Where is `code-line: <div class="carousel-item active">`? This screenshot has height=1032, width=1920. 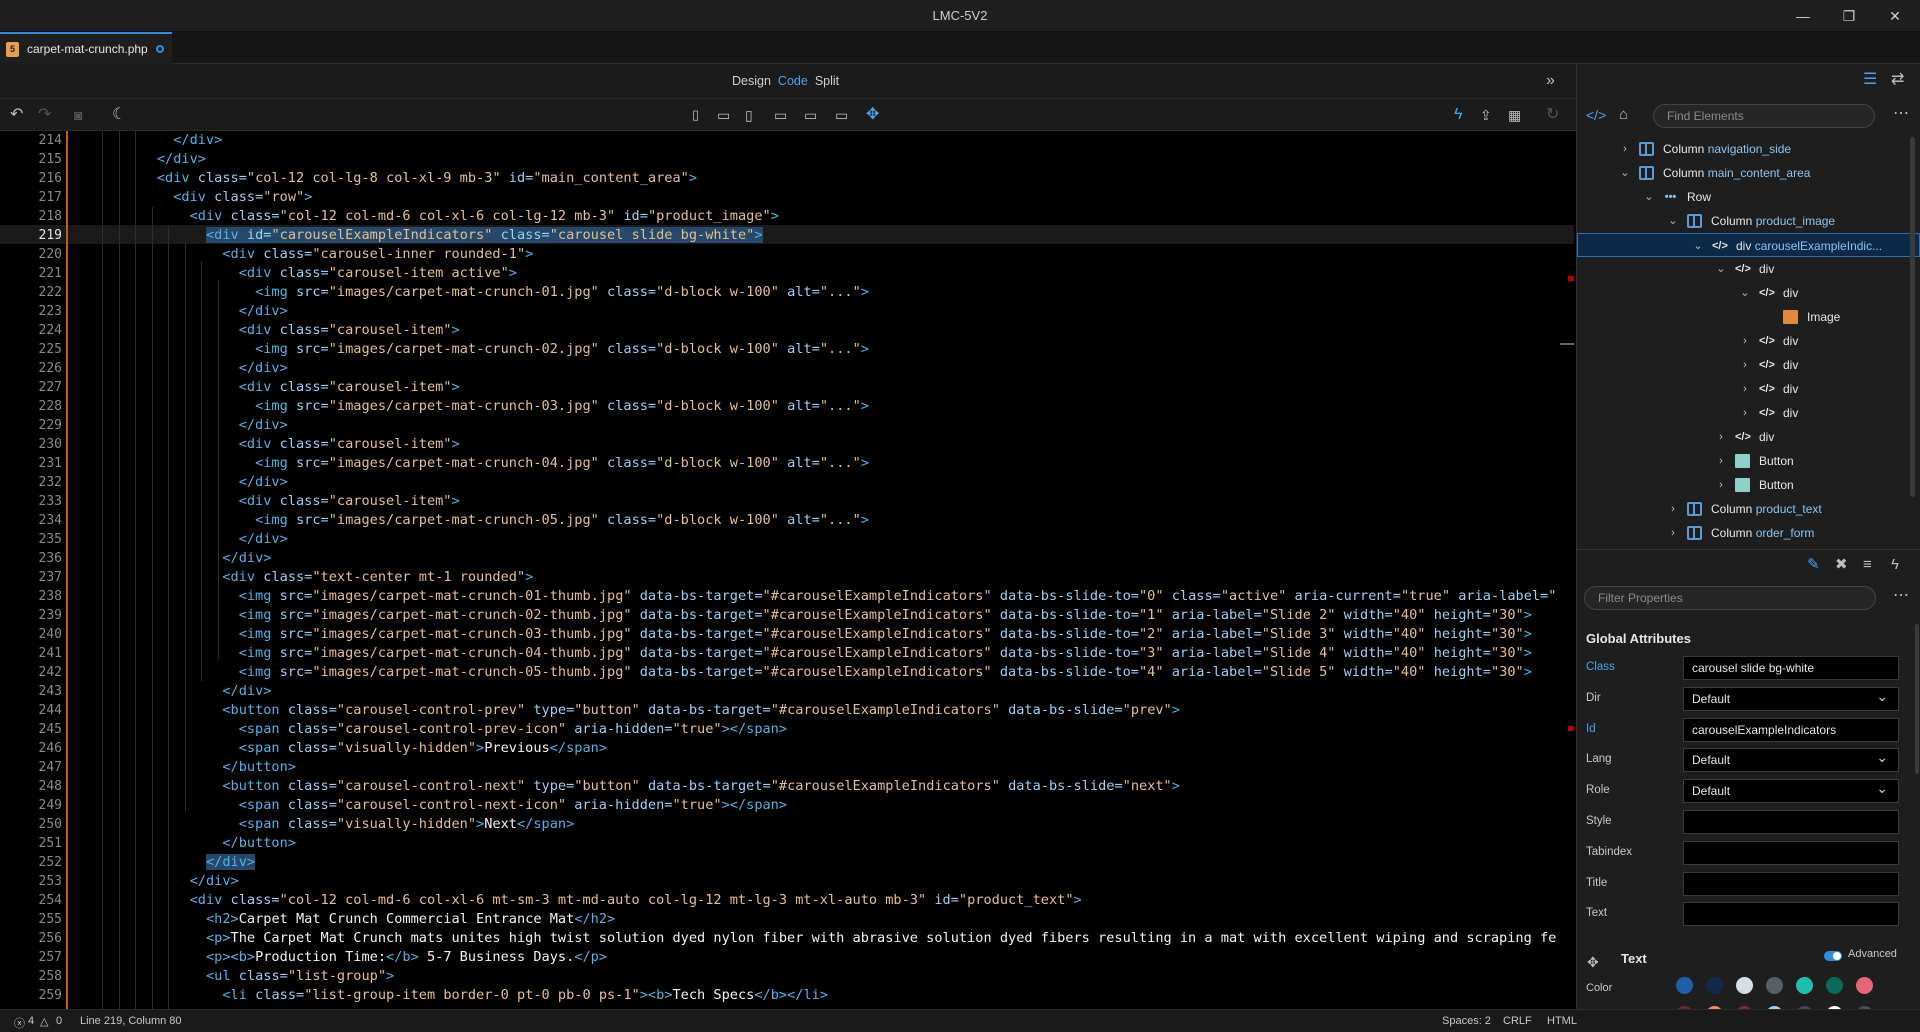
code-line: <div class="carousel-item active"> is located at coordinates (296, 273).